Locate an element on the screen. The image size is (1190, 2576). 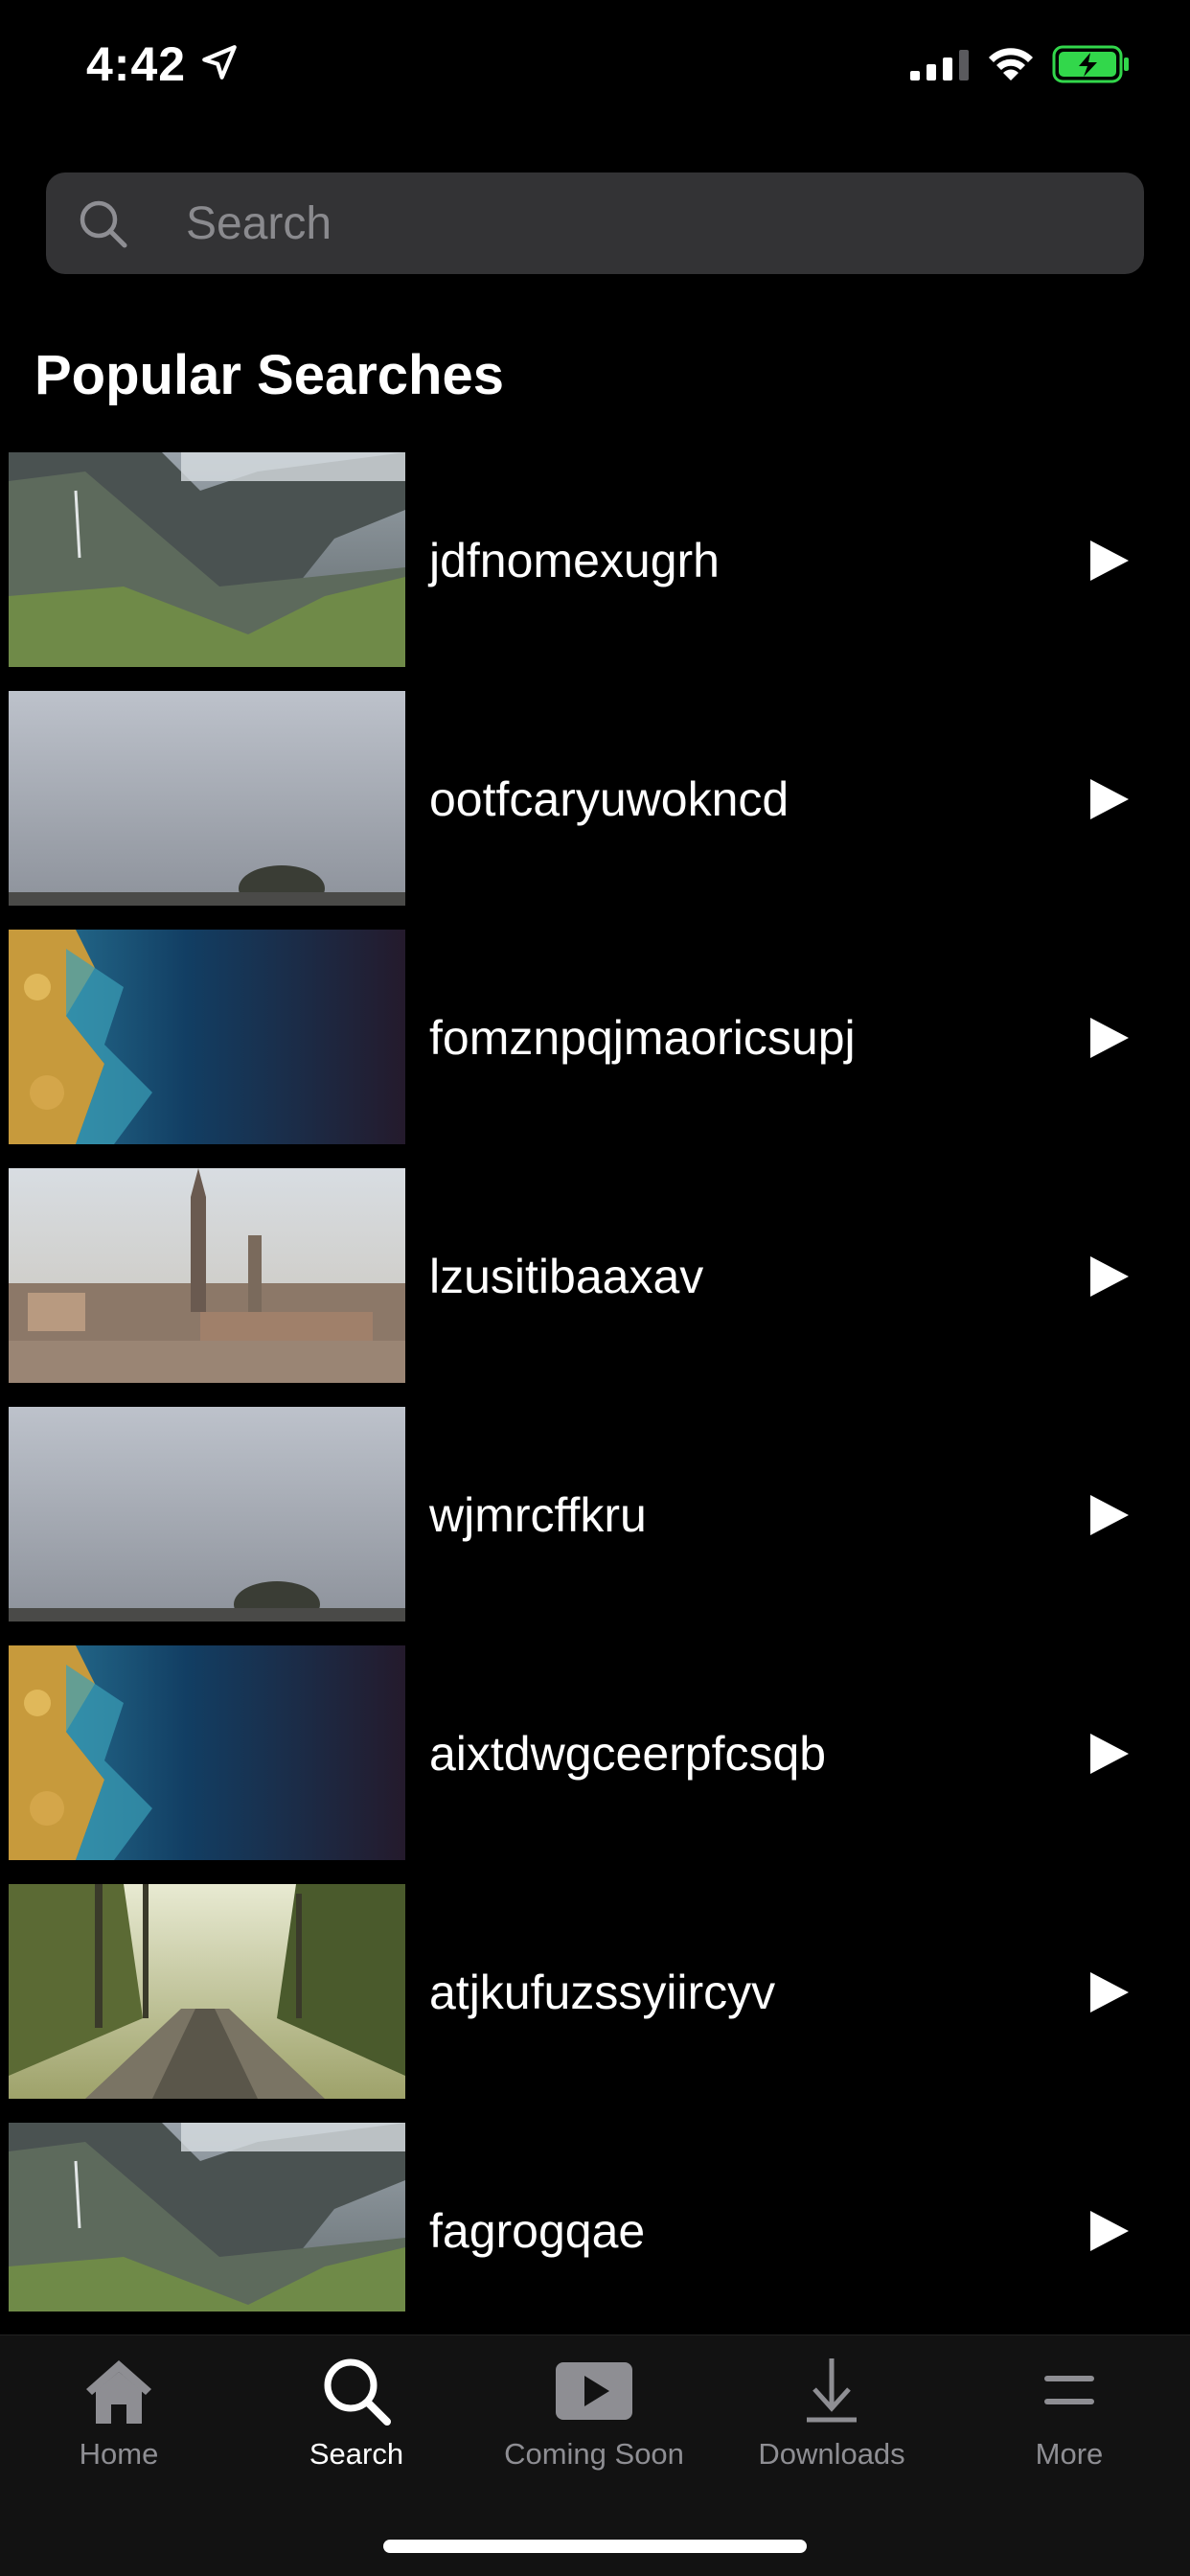
download-icon is located at coordinates (832, 2390).